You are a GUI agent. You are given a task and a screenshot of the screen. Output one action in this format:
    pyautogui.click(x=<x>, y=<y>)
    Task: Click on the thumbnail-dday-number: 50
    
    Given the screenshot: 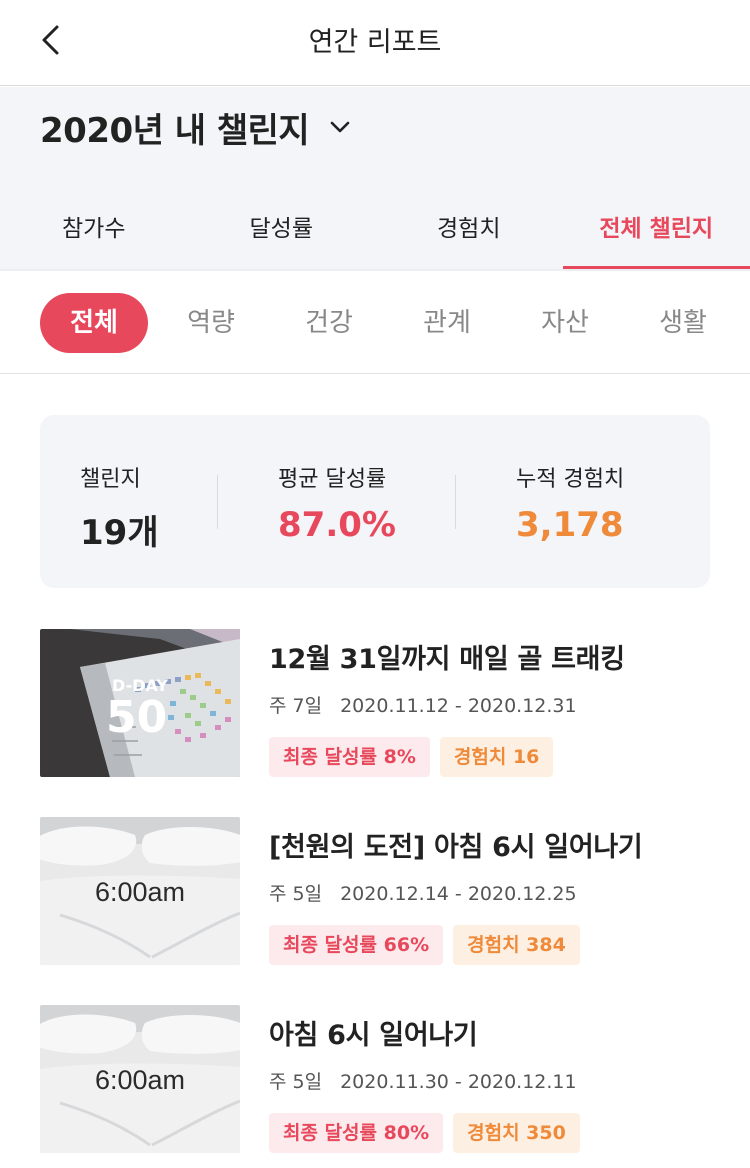 What is the action you would take?
    pyautogui.click(x=136, y=717)
    